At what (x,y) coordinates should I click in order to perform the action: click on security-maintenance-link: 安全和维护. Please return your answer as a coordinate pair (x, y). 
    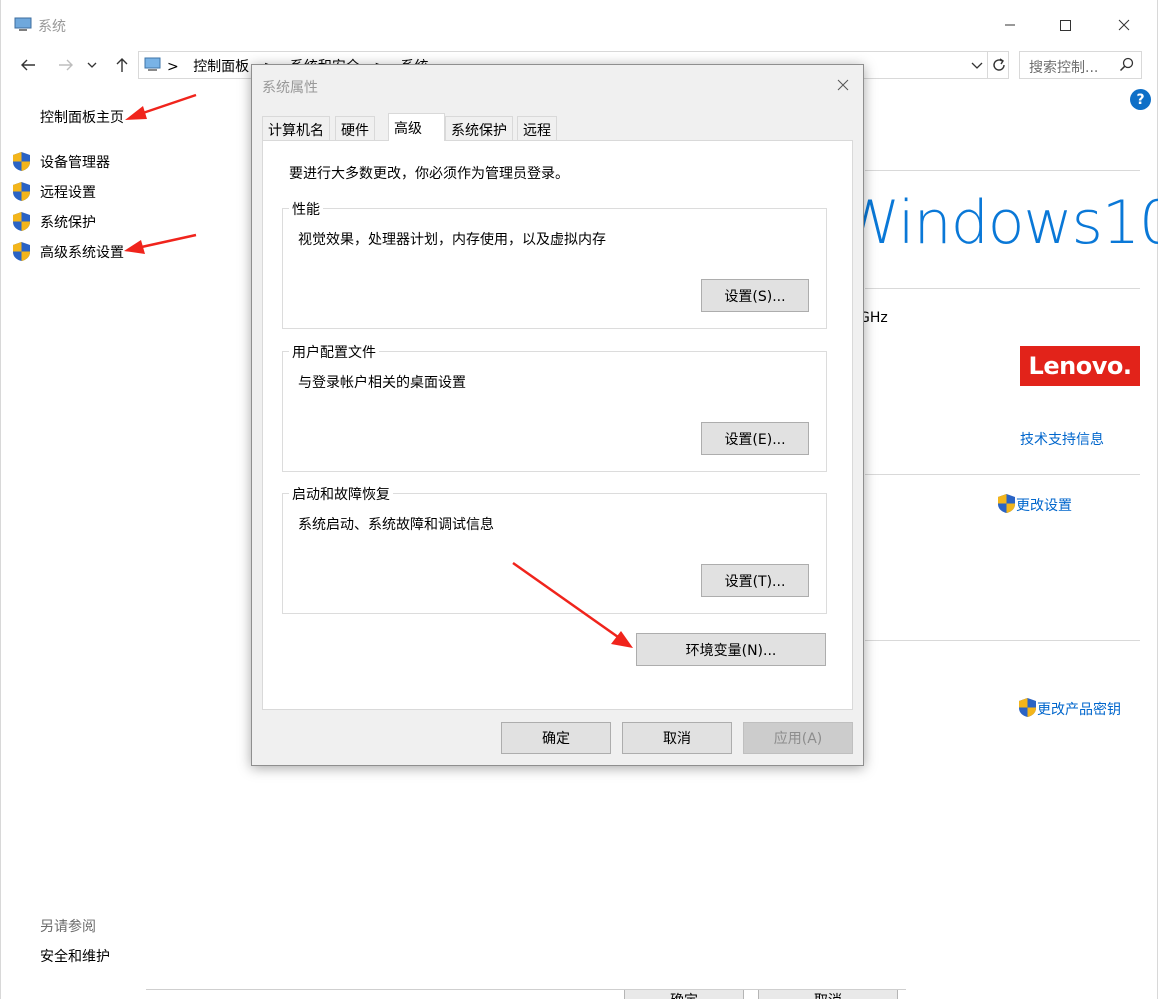
    Looking at the image, I should click on (75, 956).